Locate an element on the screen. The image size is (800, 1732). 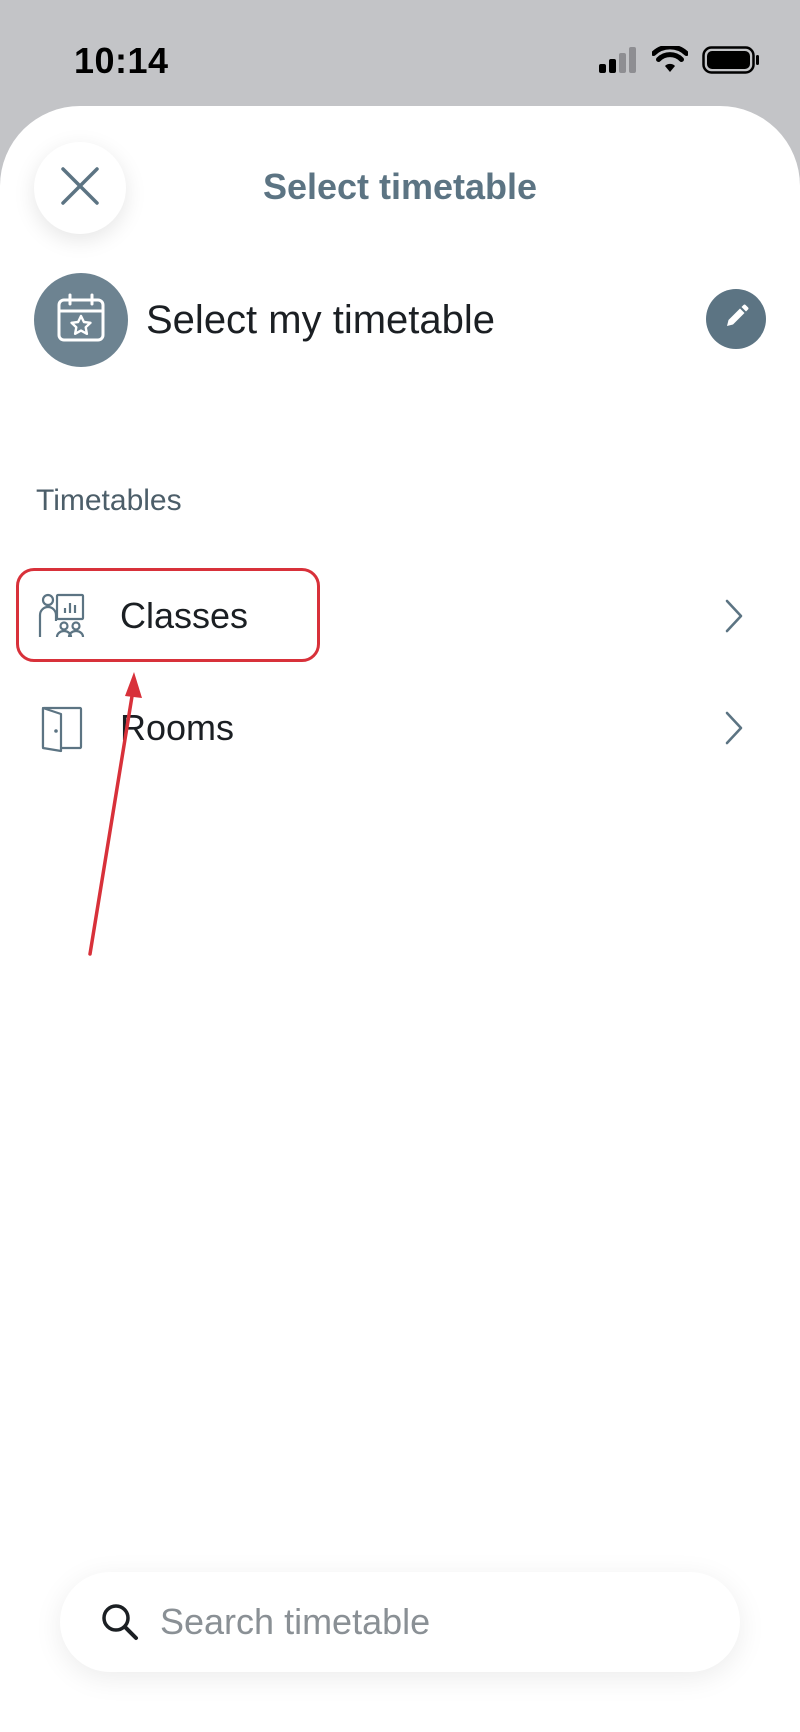
door-icon is located at coordinates (62, 728).